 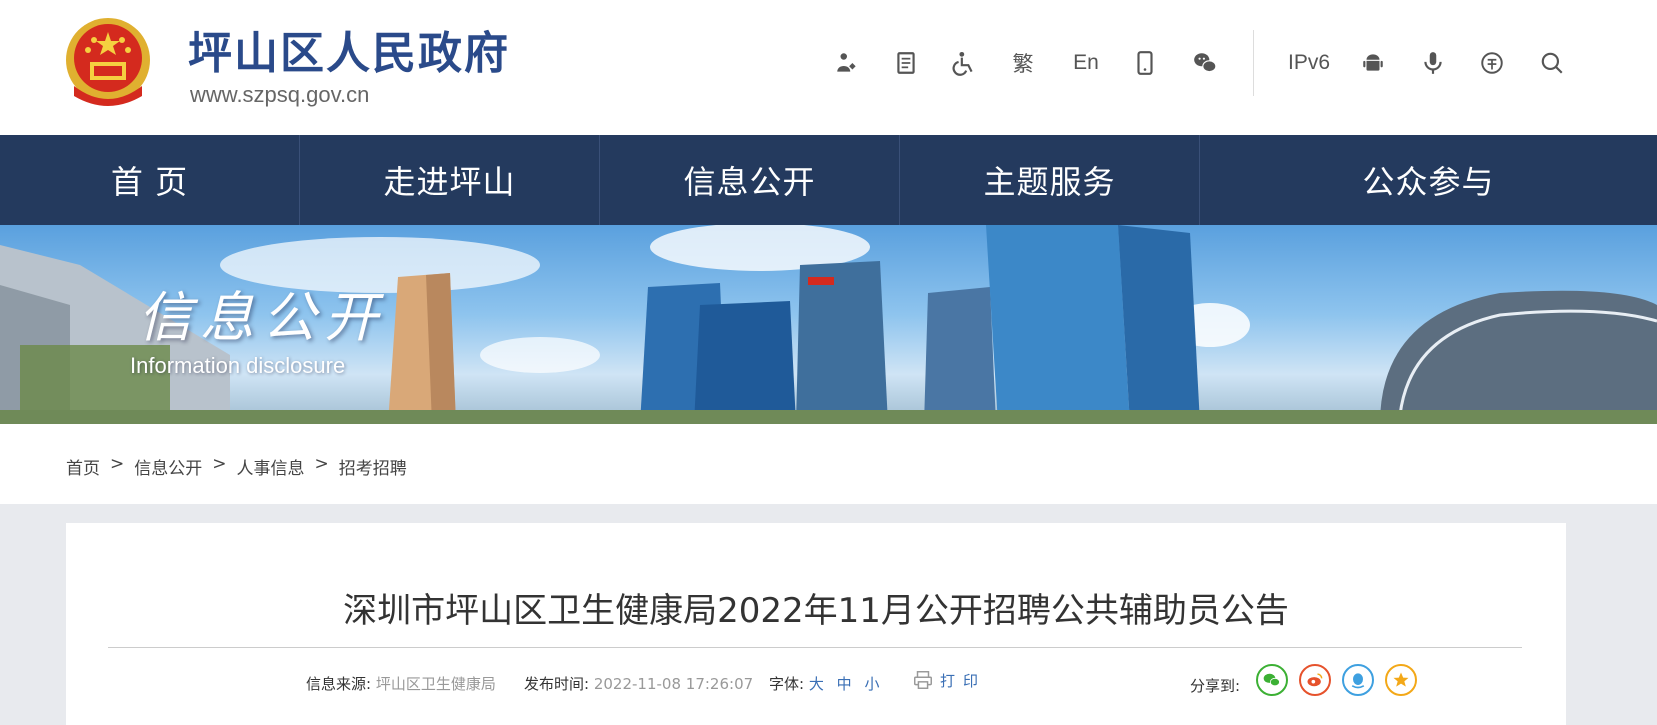 What do you see at coordinates (1492, 63) in the screenshot?
I see `currency-icon` at bounding box center [1492, 63].